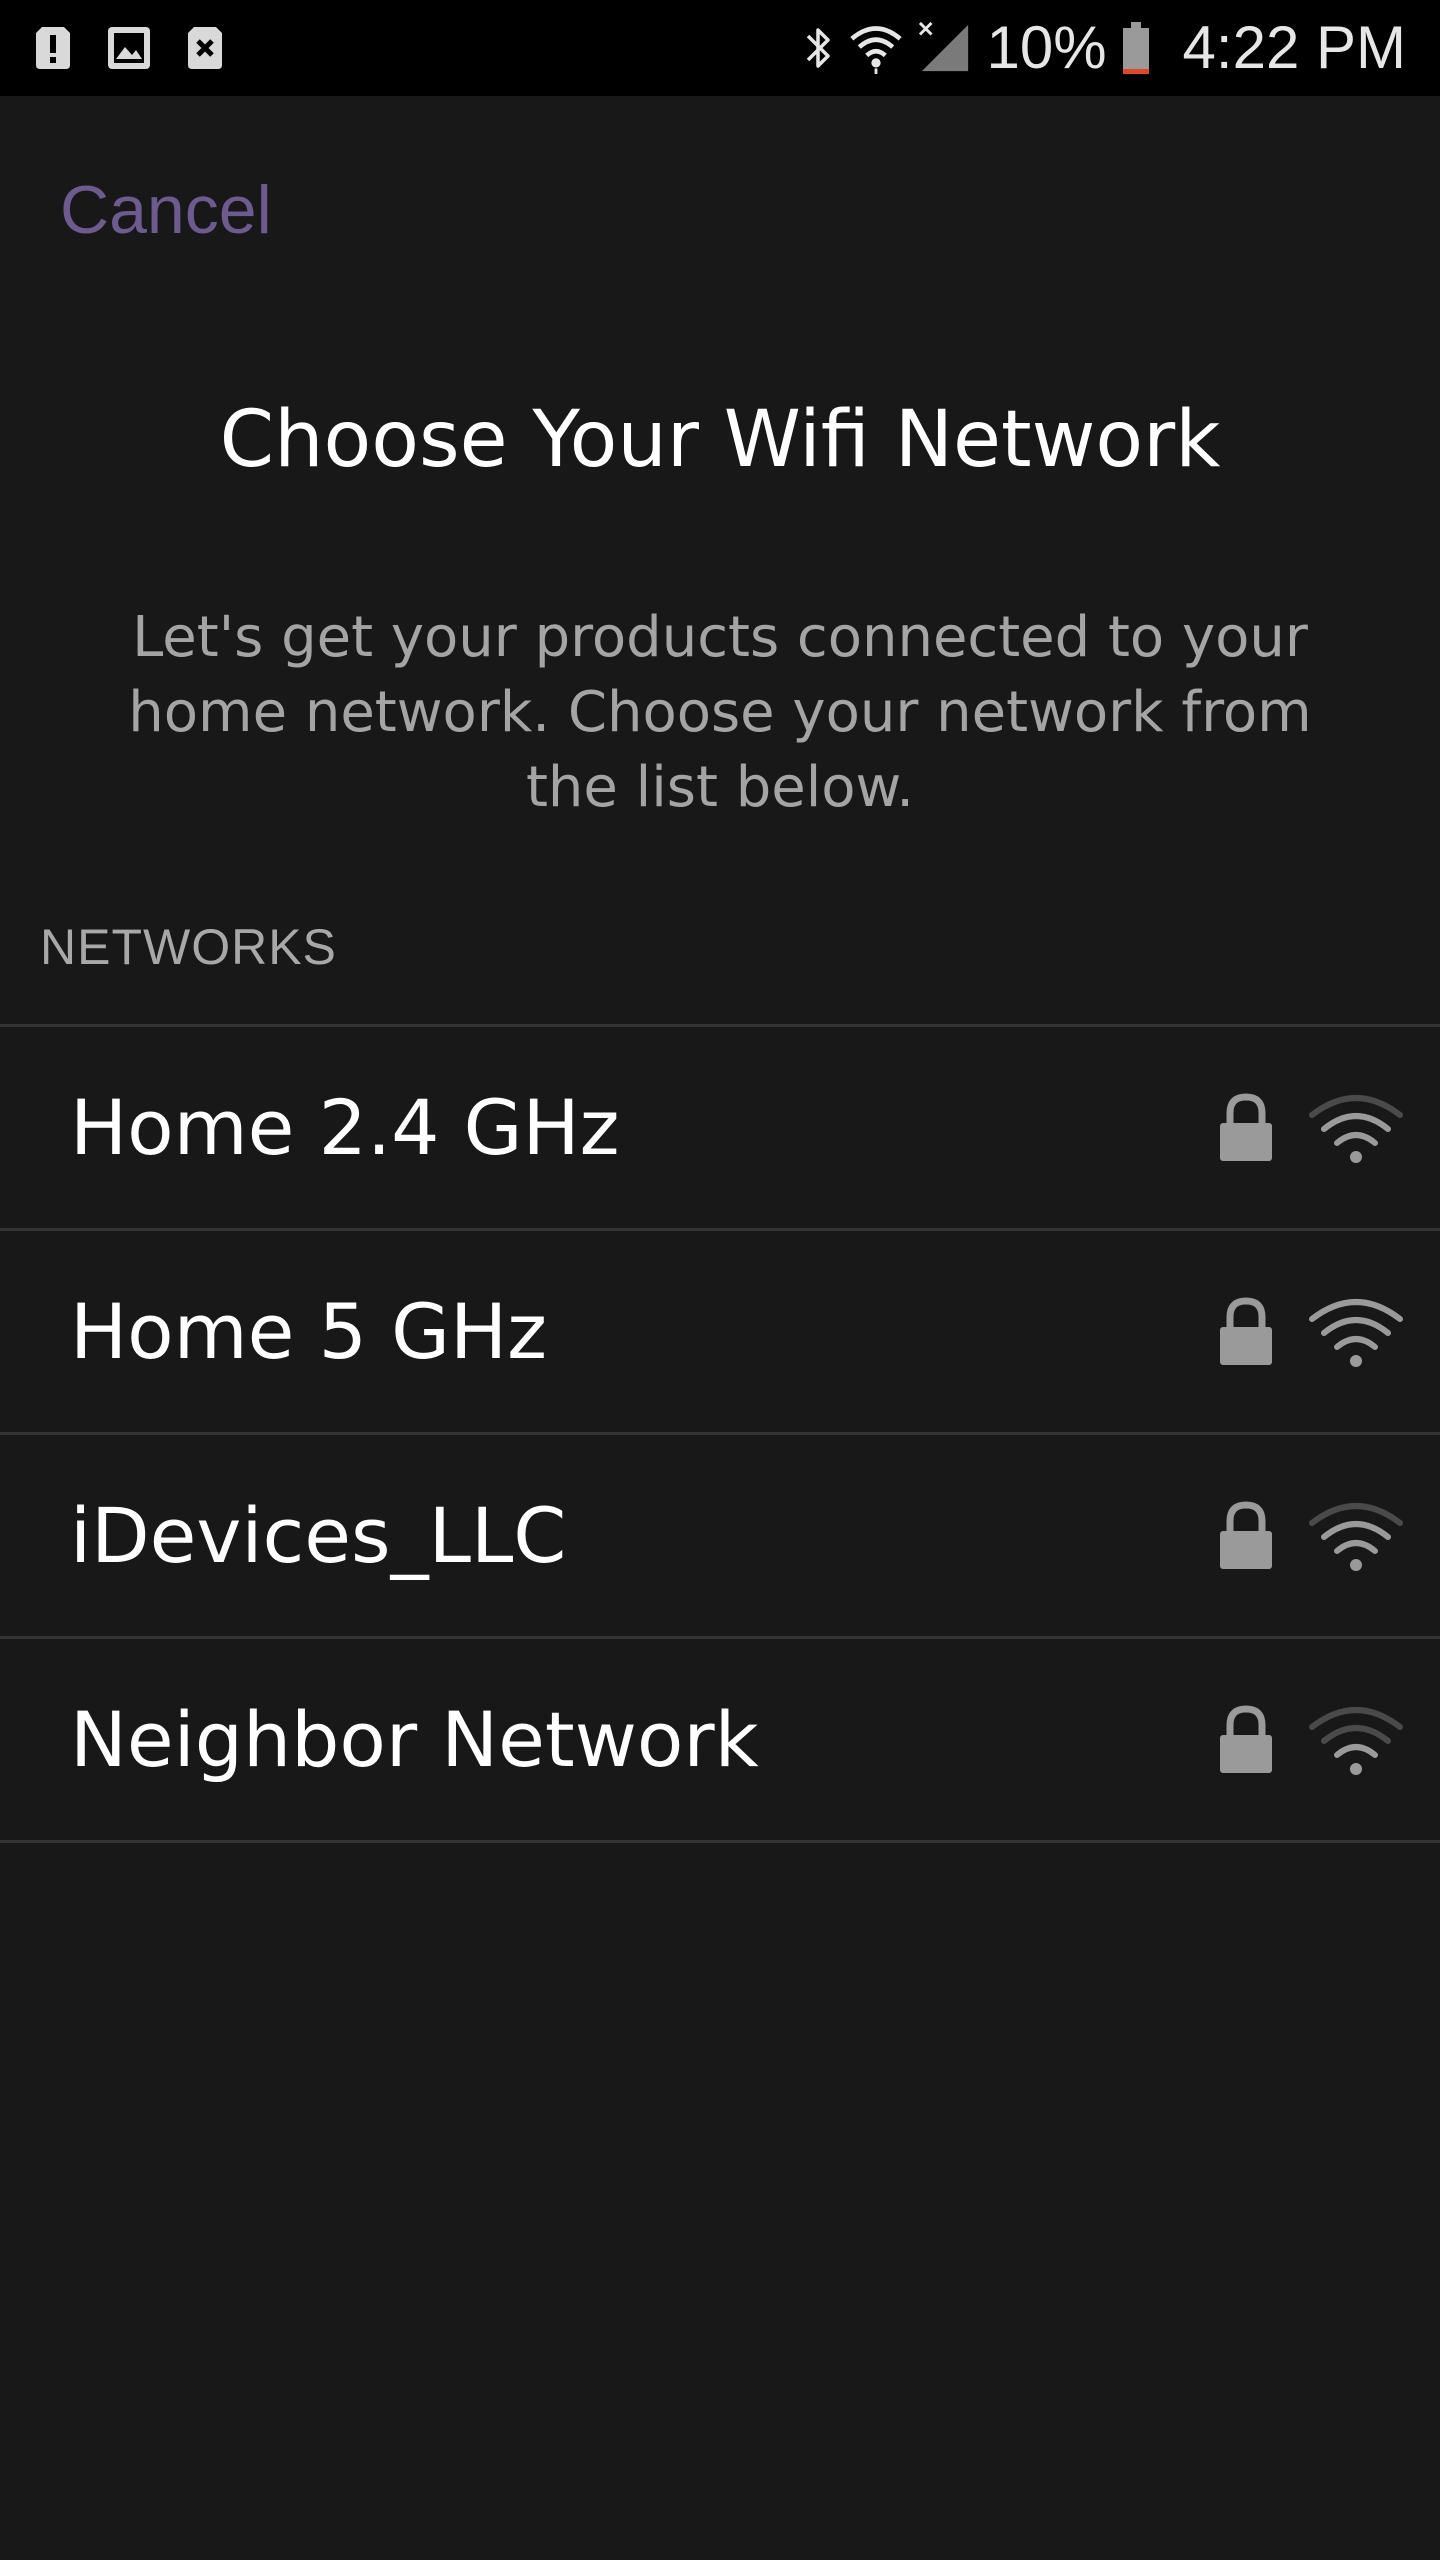 The height and width of the screenshot is (2560, 1440). Describe the element at coordinates (188, 947) in the screenshot. I see `networks-section-header: NETWORKS` at that location.